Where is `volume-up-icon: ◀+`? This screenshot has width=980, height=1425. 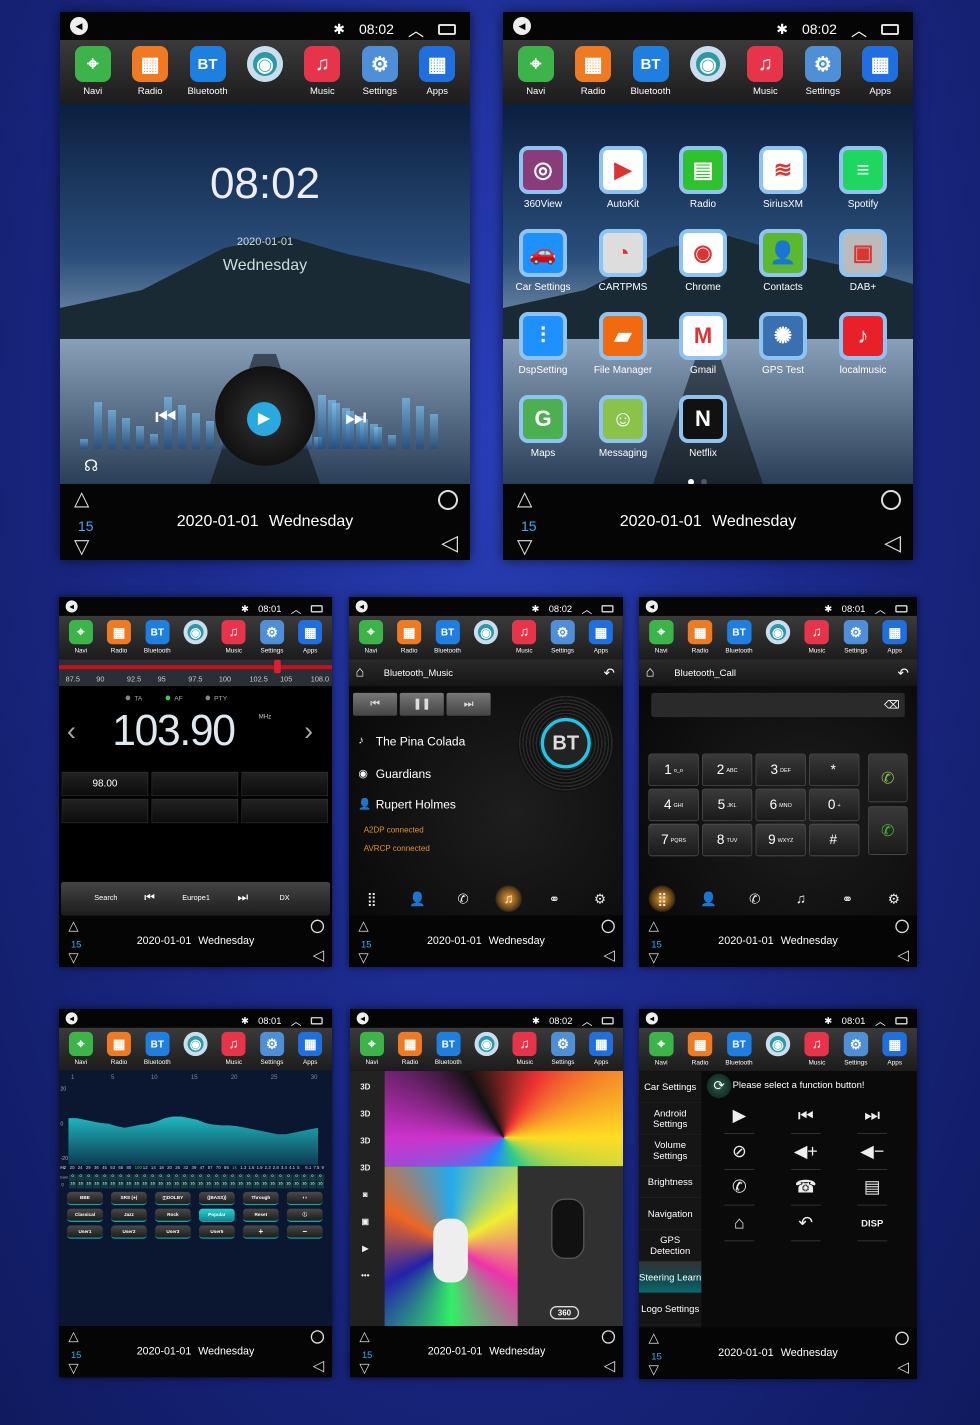
volume-up-icon: ◀+ is located at coordinates (806, 1151).